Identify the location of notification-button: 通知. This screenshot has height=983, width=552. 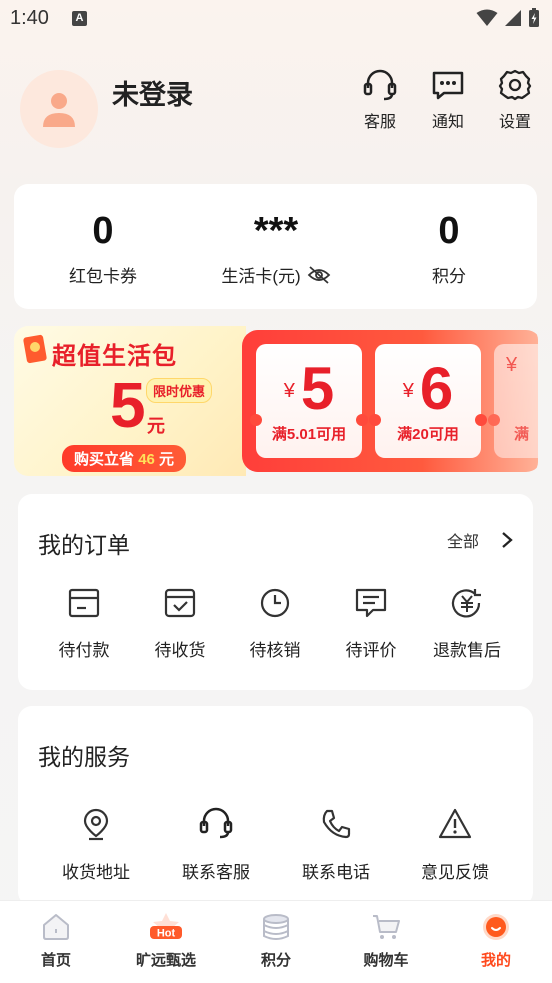
(448, 100).